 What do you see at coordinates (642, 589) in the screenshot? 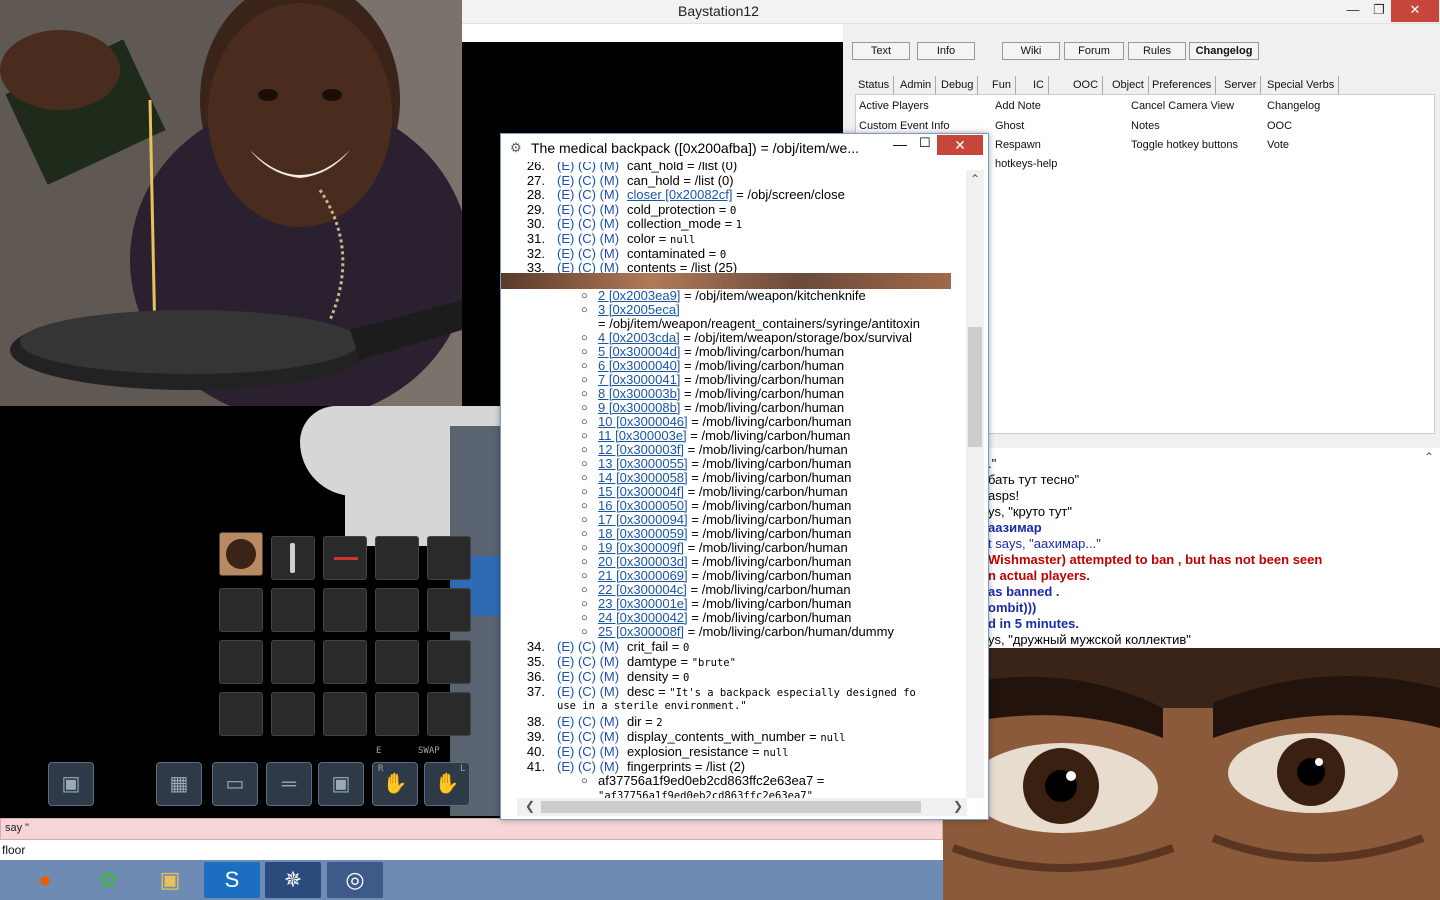
I see `vv-ref-link: 22 [0x300004c]` at bounding box center [642, 589].